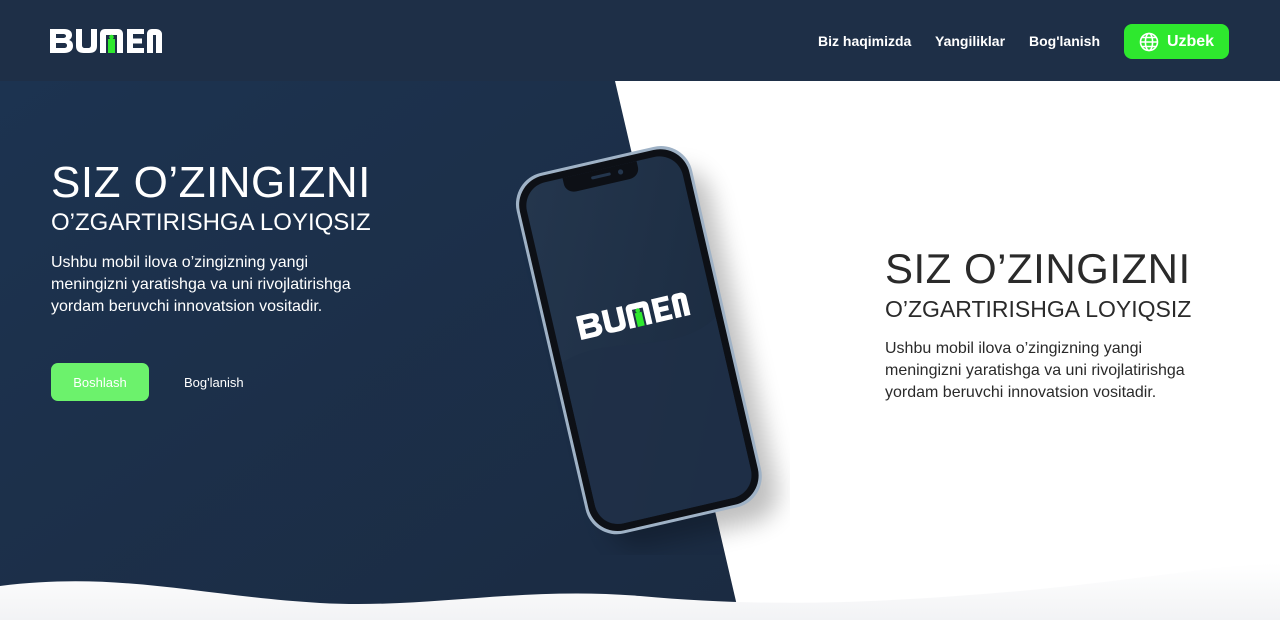 This screenshot has width=1280, height=620. Describe the element at coordinates (1038, 268) in the screenshot. I see `hero-right-title: SIZ O’ZINGIZNI` at that location.